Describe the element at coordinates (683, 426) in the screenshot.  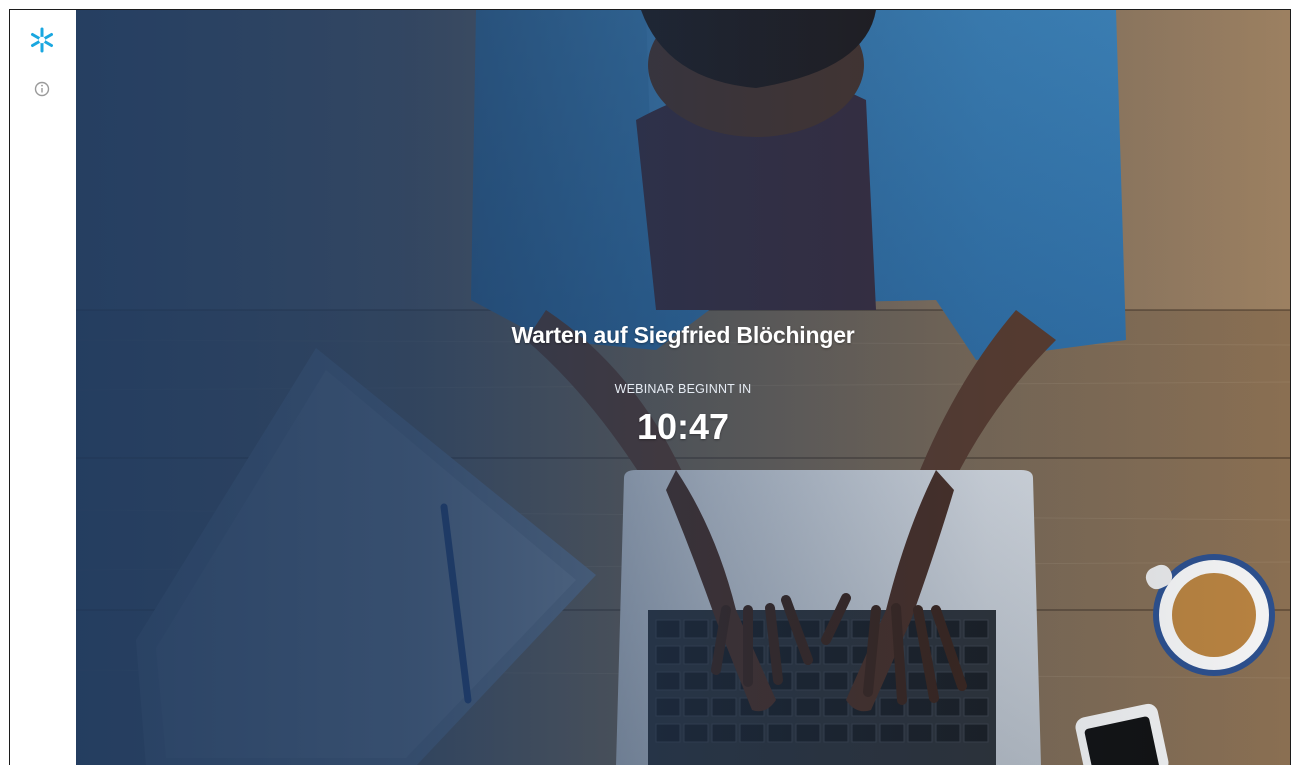
I see `countdown-timer: 10:47` at that location.